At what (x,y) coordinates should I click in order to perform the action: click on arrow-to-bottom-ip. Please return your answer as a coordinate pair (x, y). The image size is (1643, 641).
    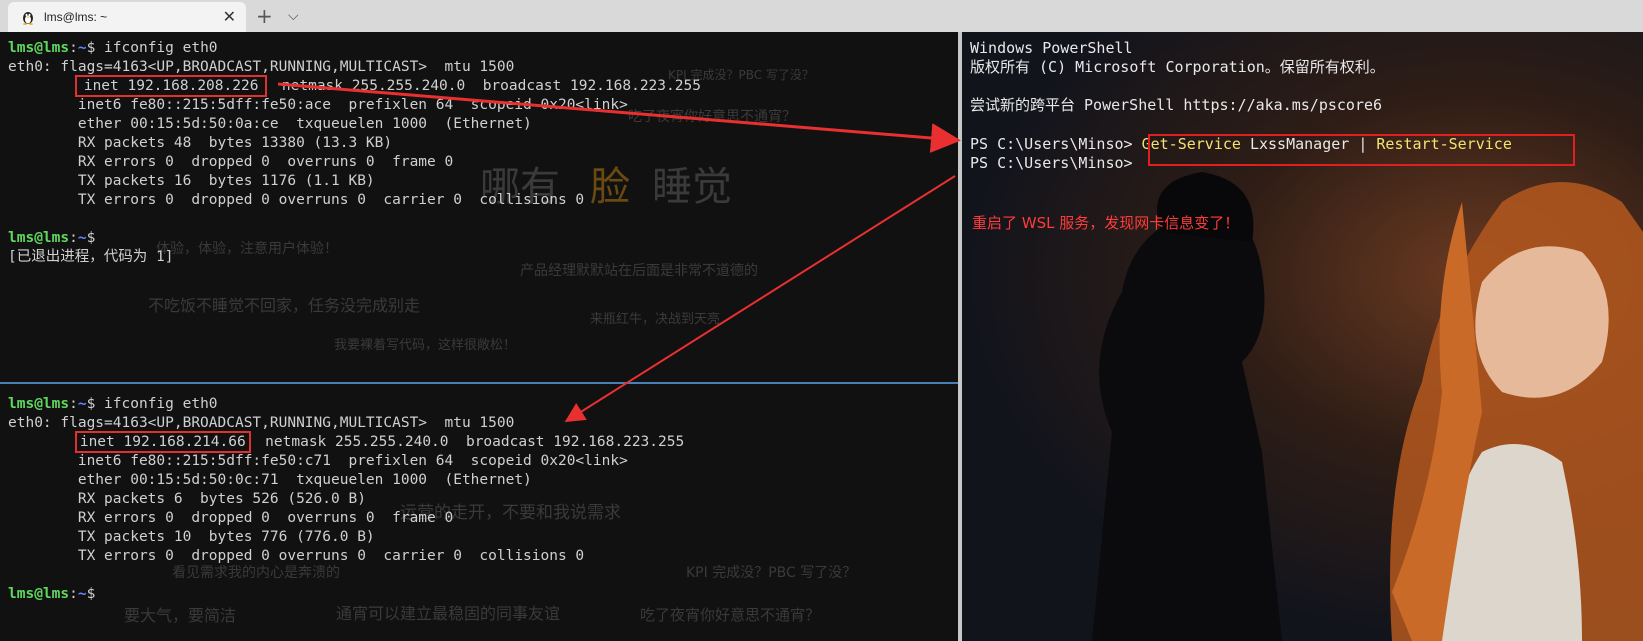
    Looking at the image, I should click on (760, 299).